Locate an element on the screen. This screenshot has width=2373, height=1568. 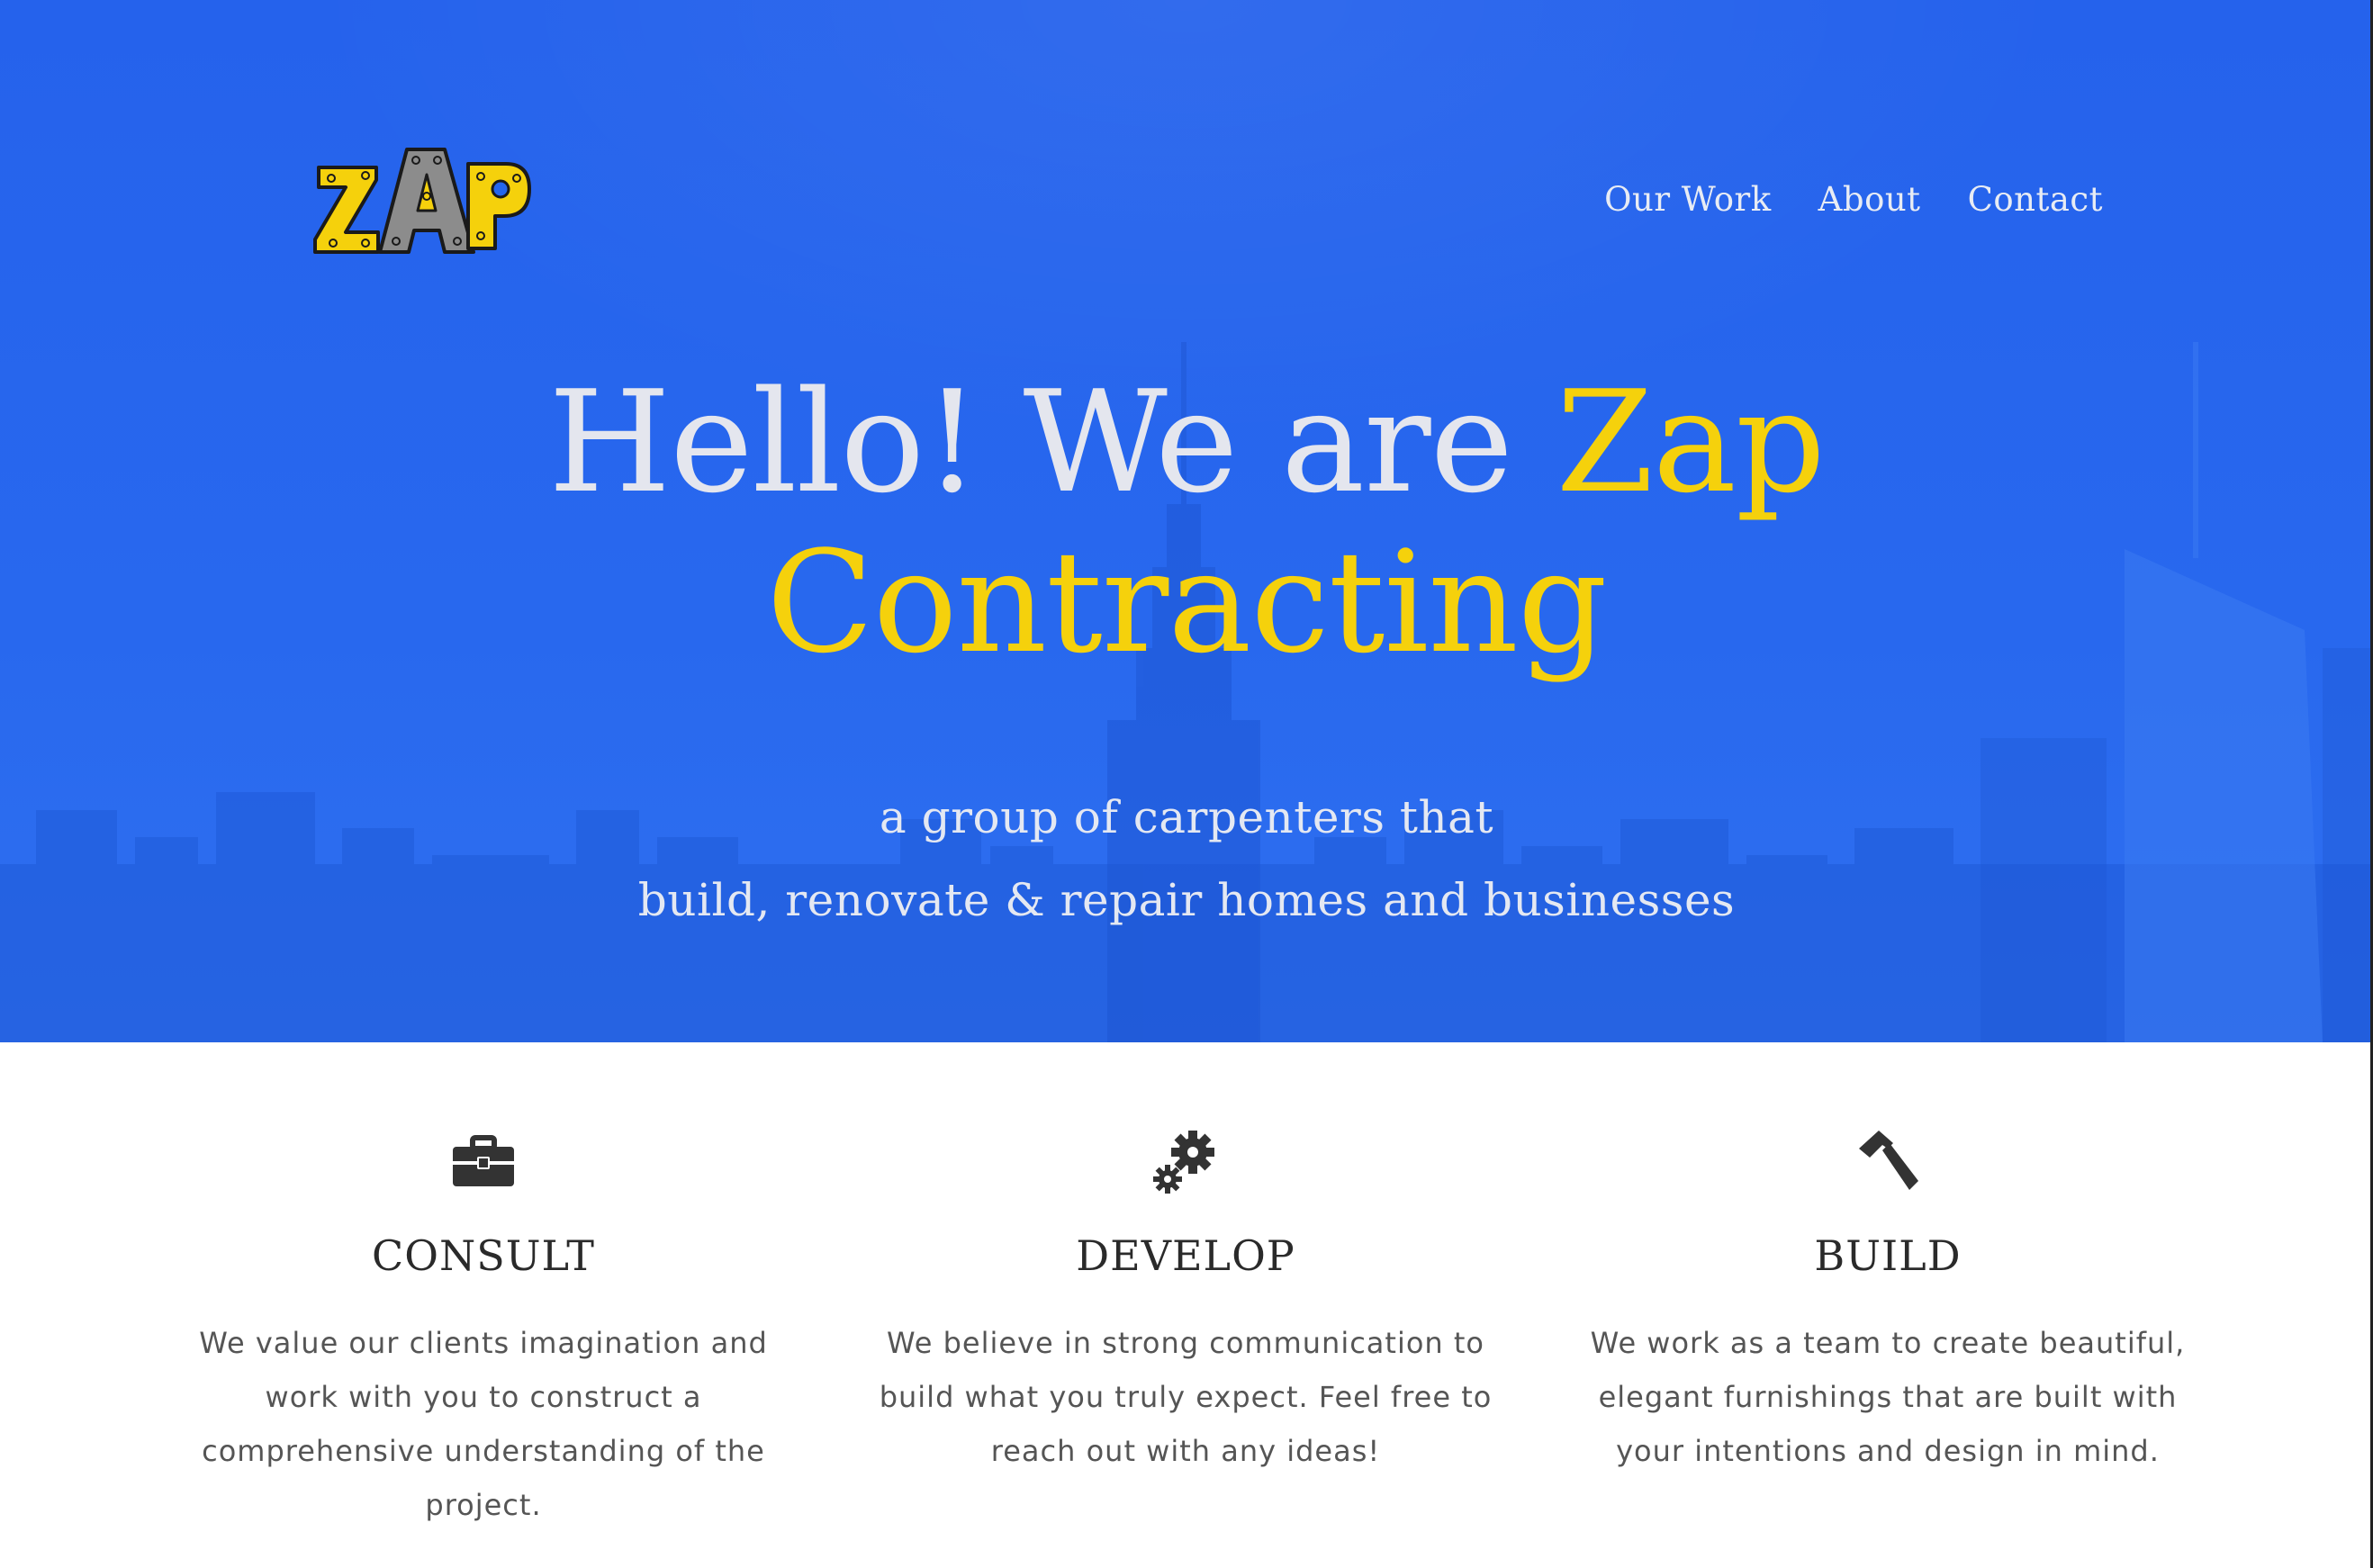
feature-title: DEVELOP is located at coordinates (1186, 1255).